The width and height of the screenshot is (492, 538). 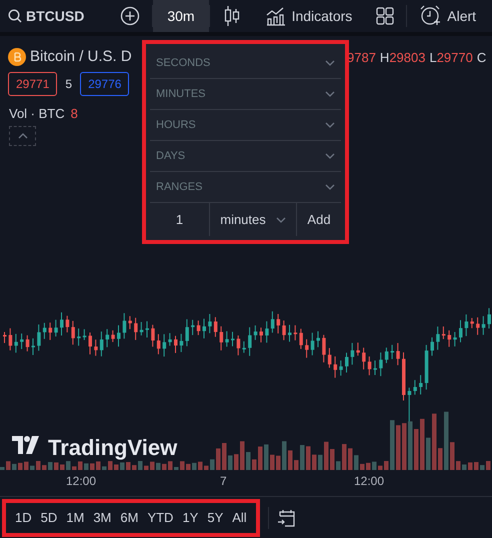 What do you see at coordinates (239, 518) in the screenshot?
I see `range-button: All` at bounding box center [239, 518].